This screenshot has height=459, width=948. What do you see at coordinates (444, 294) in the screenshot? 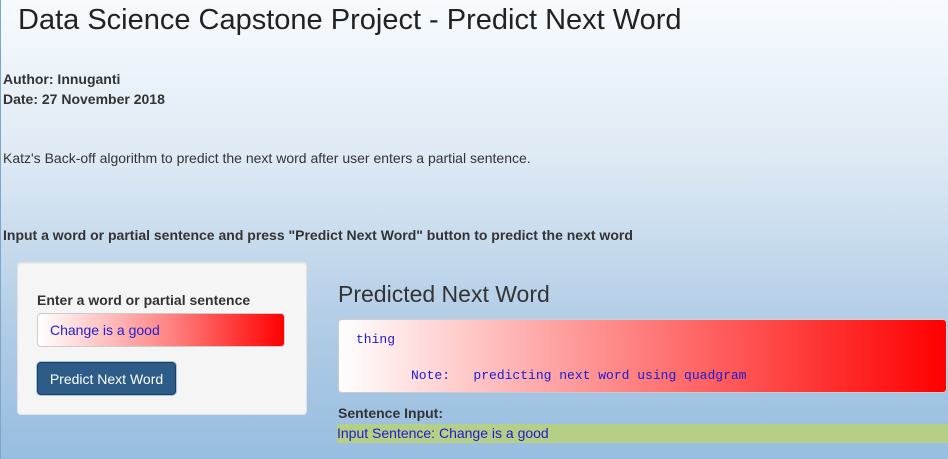
I see `predicted-next-word-heading: Predicted Next Word` at bounding box center [444, 294].